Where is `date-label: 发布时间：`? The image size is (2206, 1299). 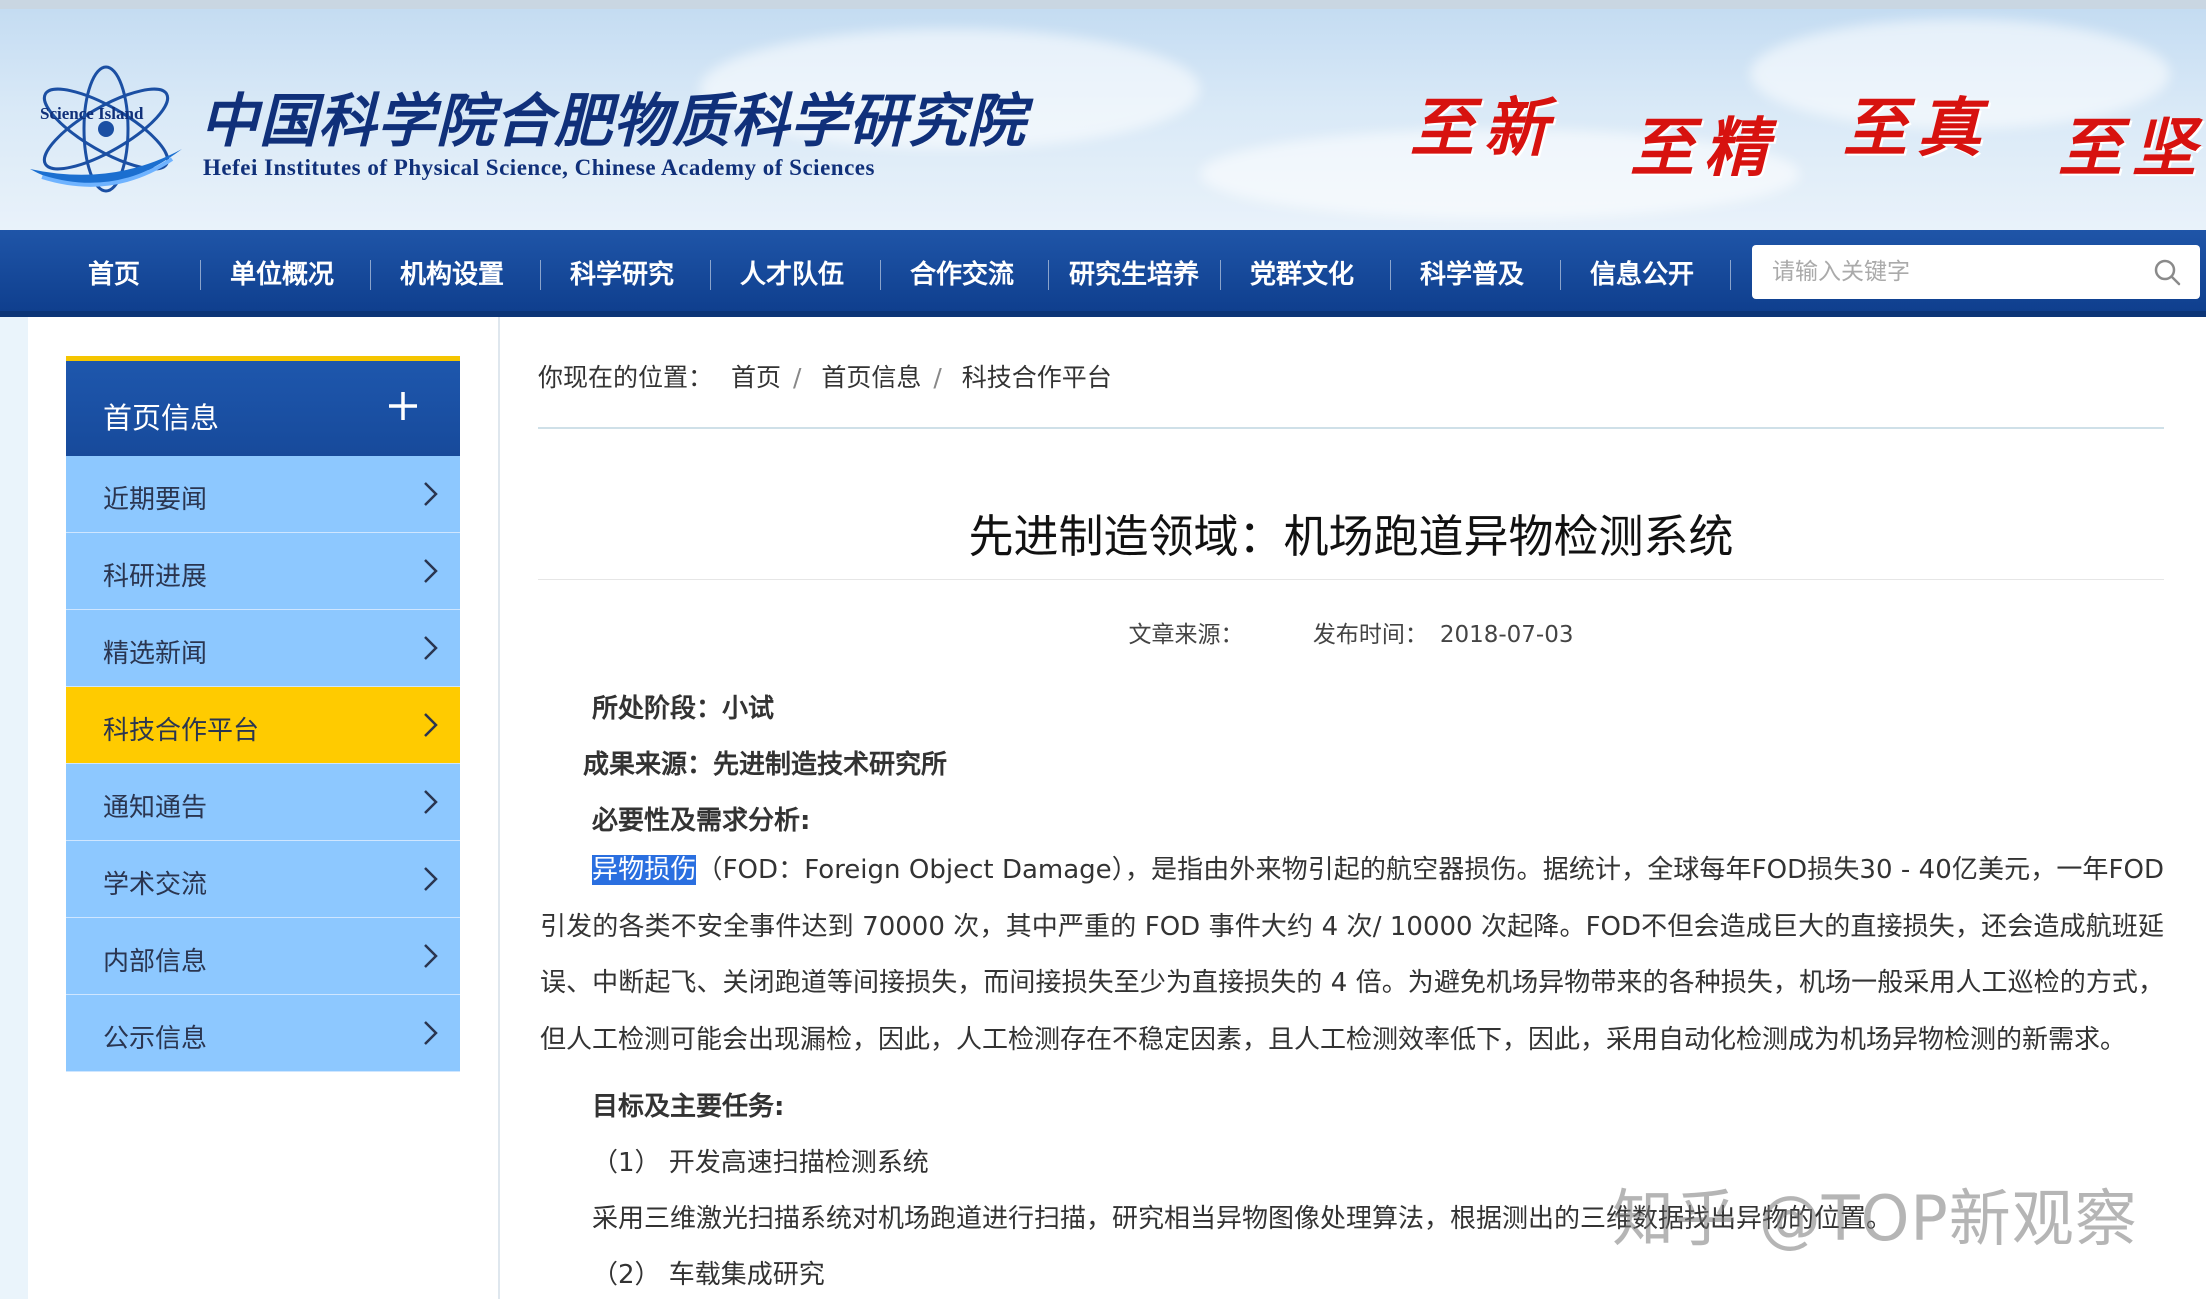 date-label: 发布时间： is located at coordinates (1370, 635).